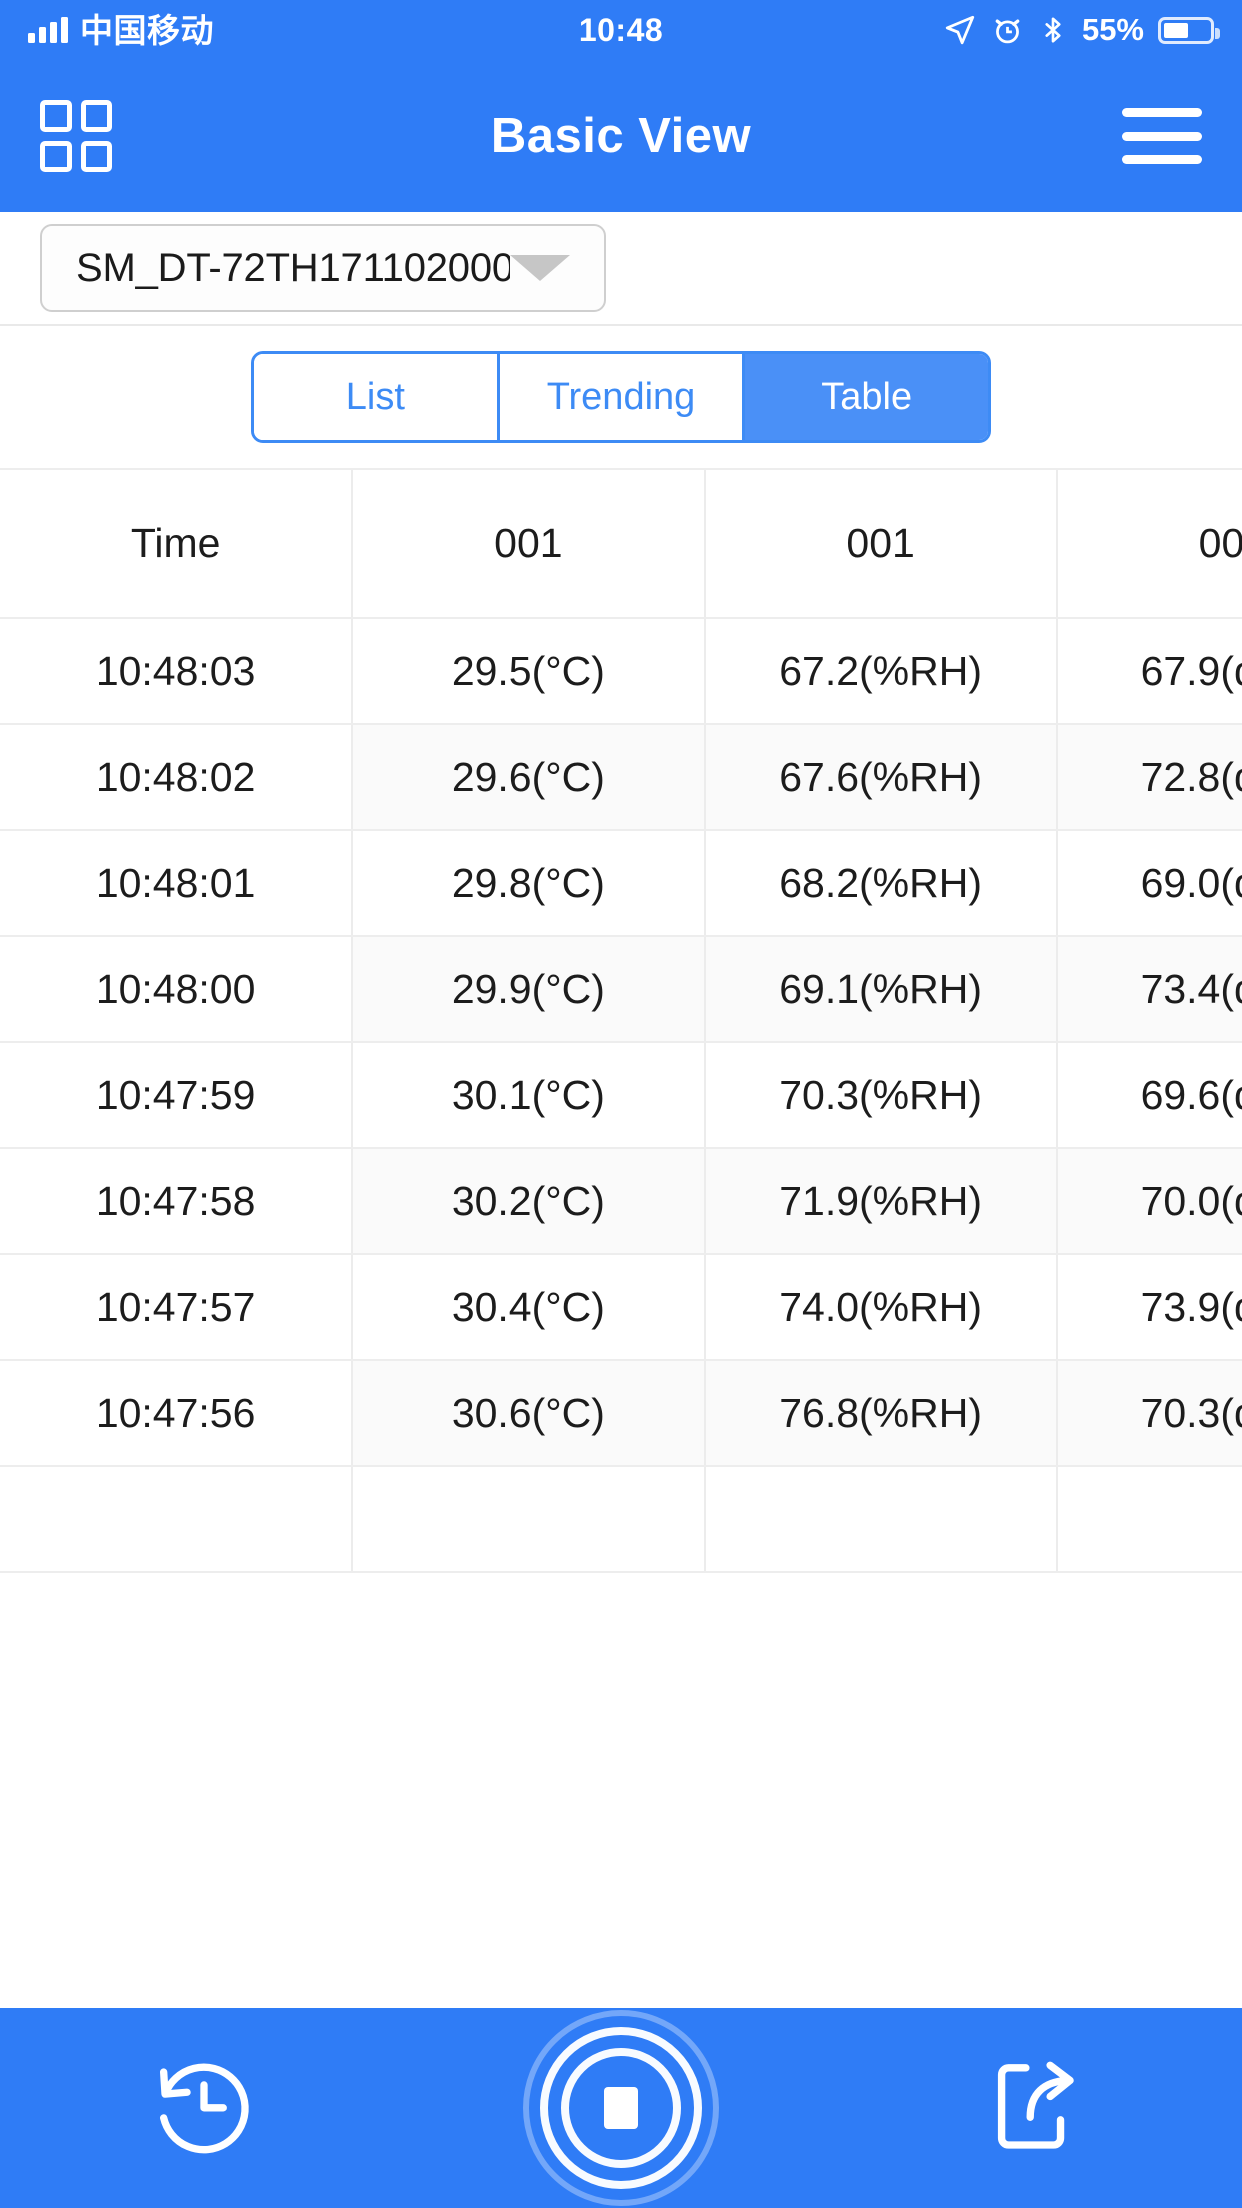 The height and width of the screenshot is (2208, 1242). I want to click on history-button, so click(204, 2108).